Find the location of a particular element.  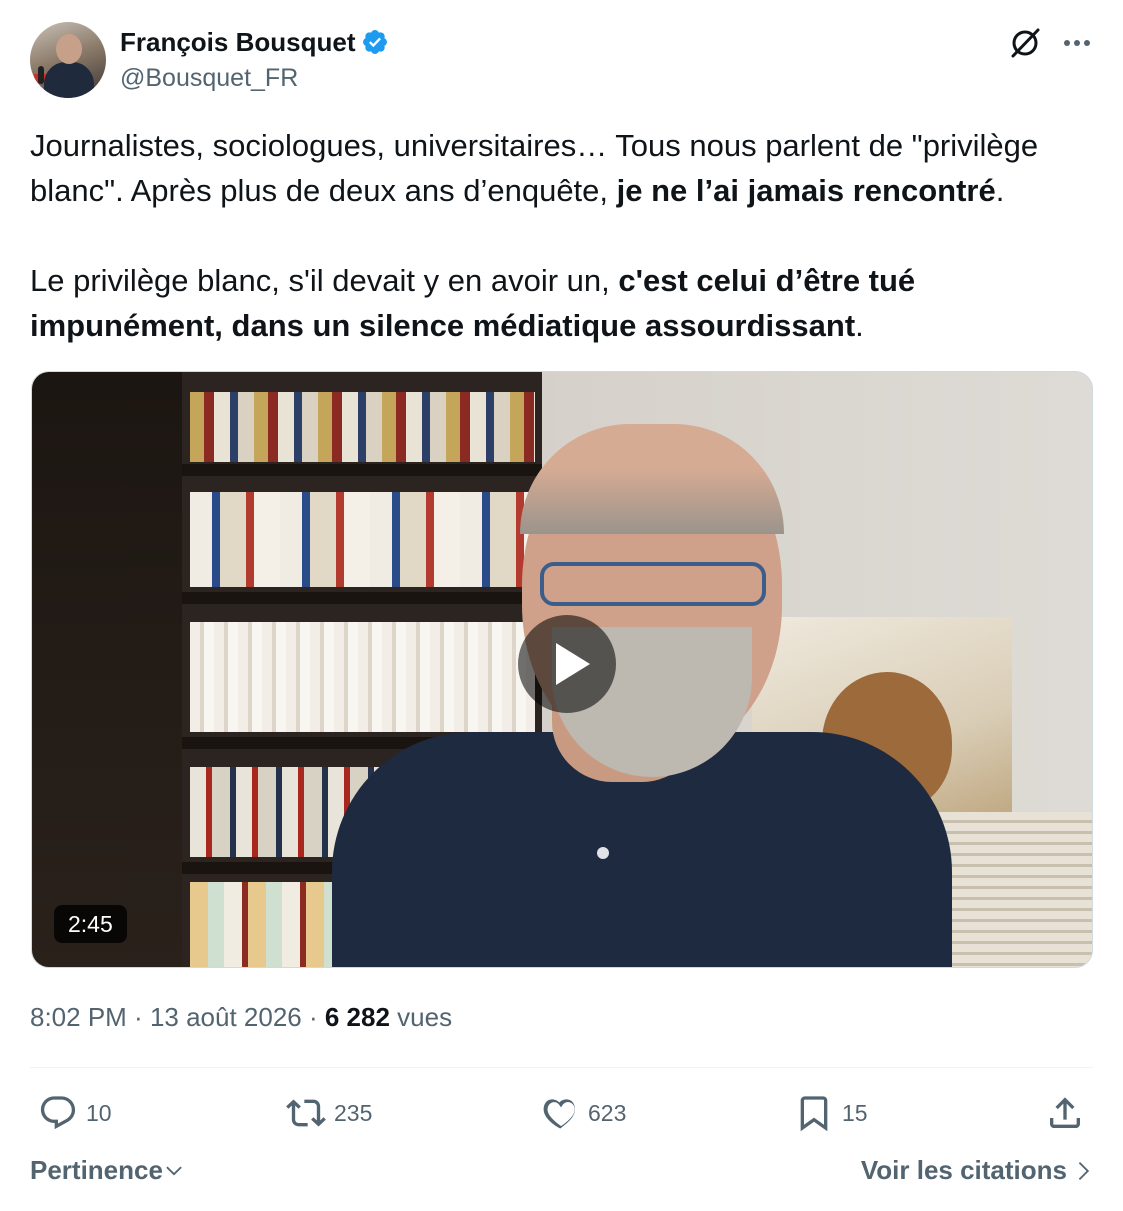

author-name-row: François Bousquet is located at coordinates (254, 42).